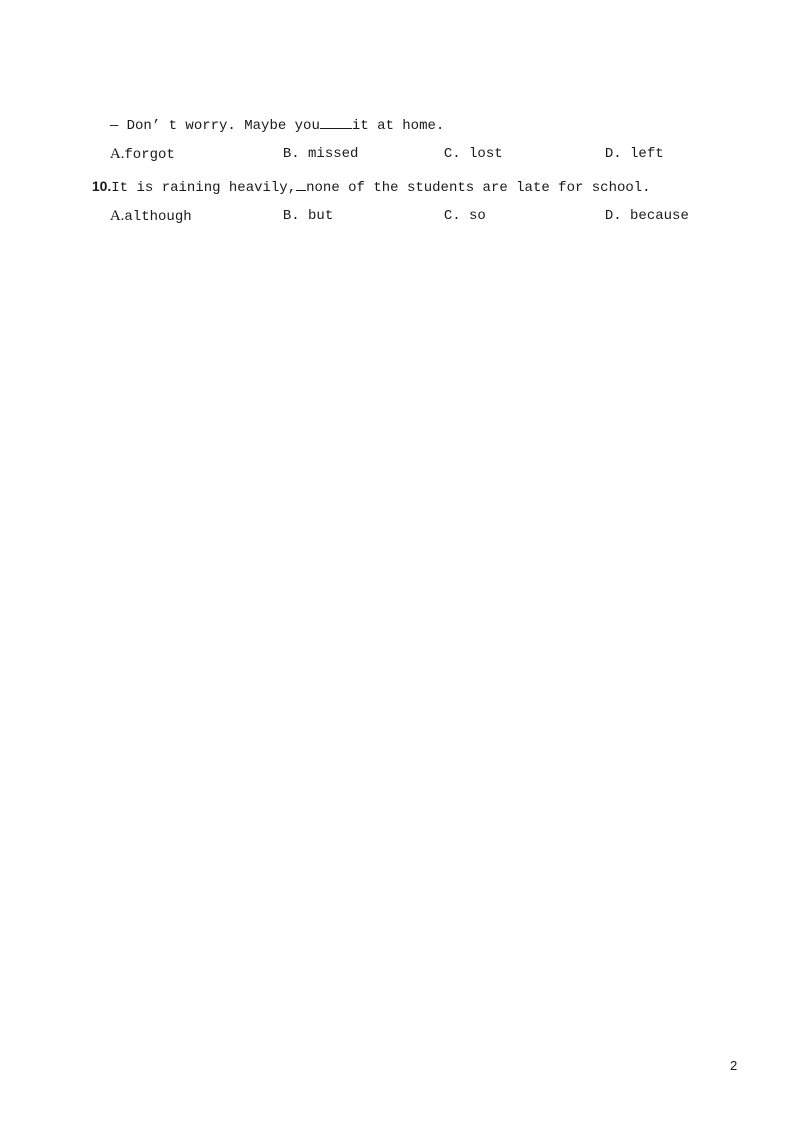  Describe the element at coordinates (659, 216) in the screenshot. I see `option-text: because` at that location.